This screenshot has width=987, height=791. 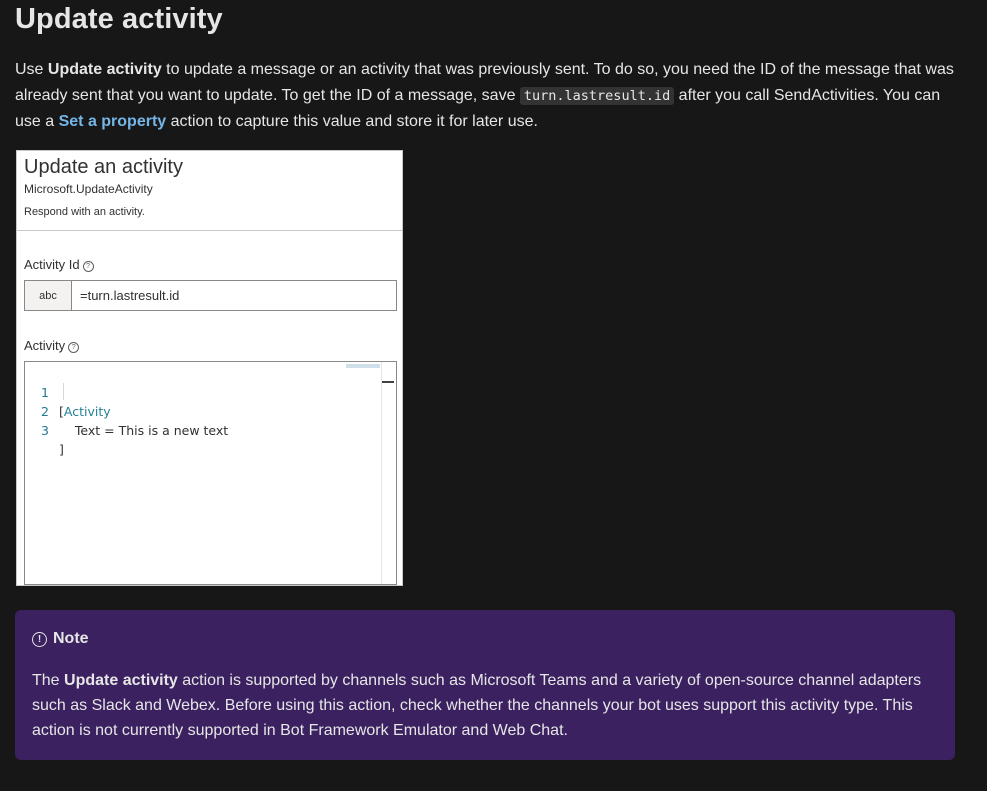 I want to click on code-text: Text = This is a new text, so click(x=144, y=430).